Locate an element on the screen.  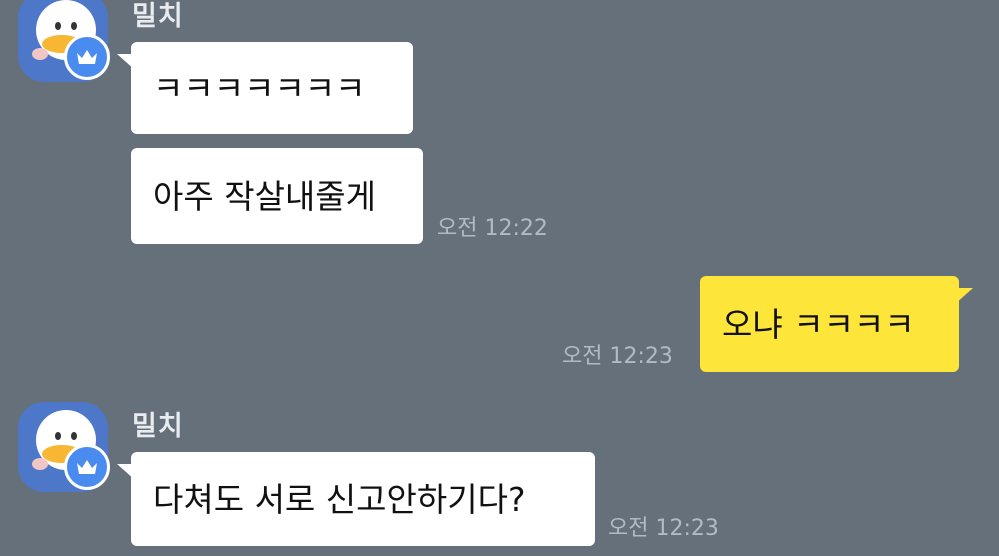
my-message-bubble: 오냐 ㅋㅋㅋㅋ is located at coordinates (836, 324).